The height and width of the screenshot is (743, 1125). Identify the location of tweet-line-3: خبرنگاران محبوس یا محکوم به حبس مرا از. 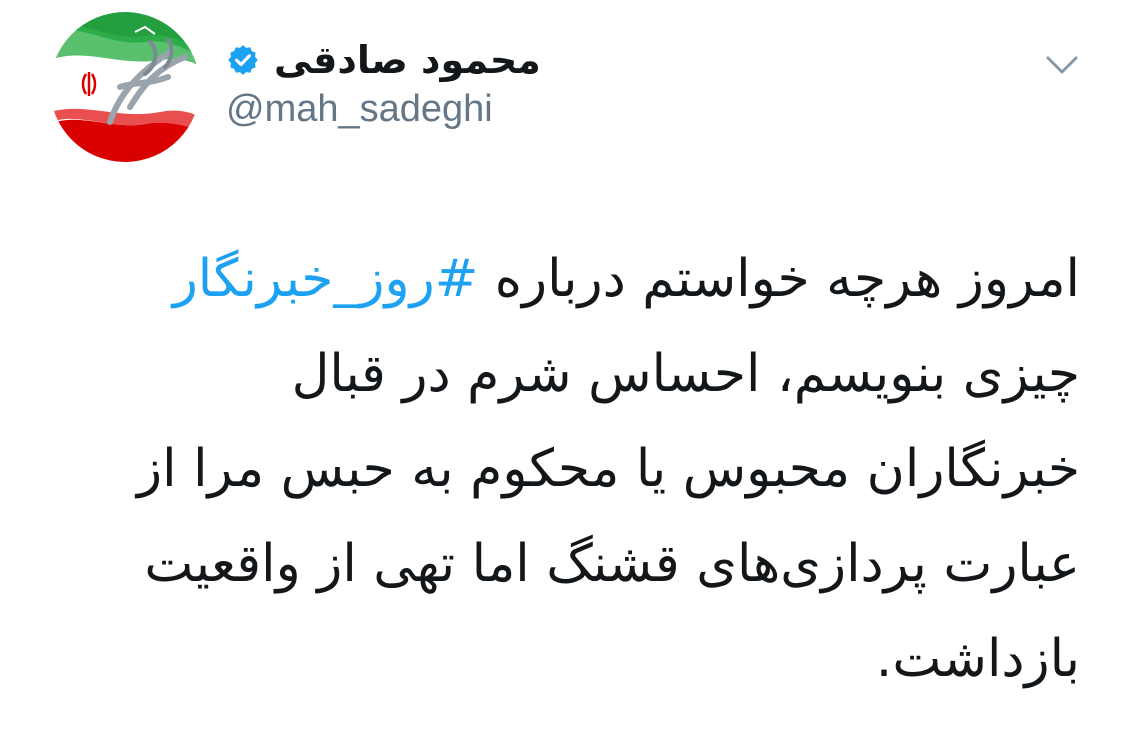
(608, 469).